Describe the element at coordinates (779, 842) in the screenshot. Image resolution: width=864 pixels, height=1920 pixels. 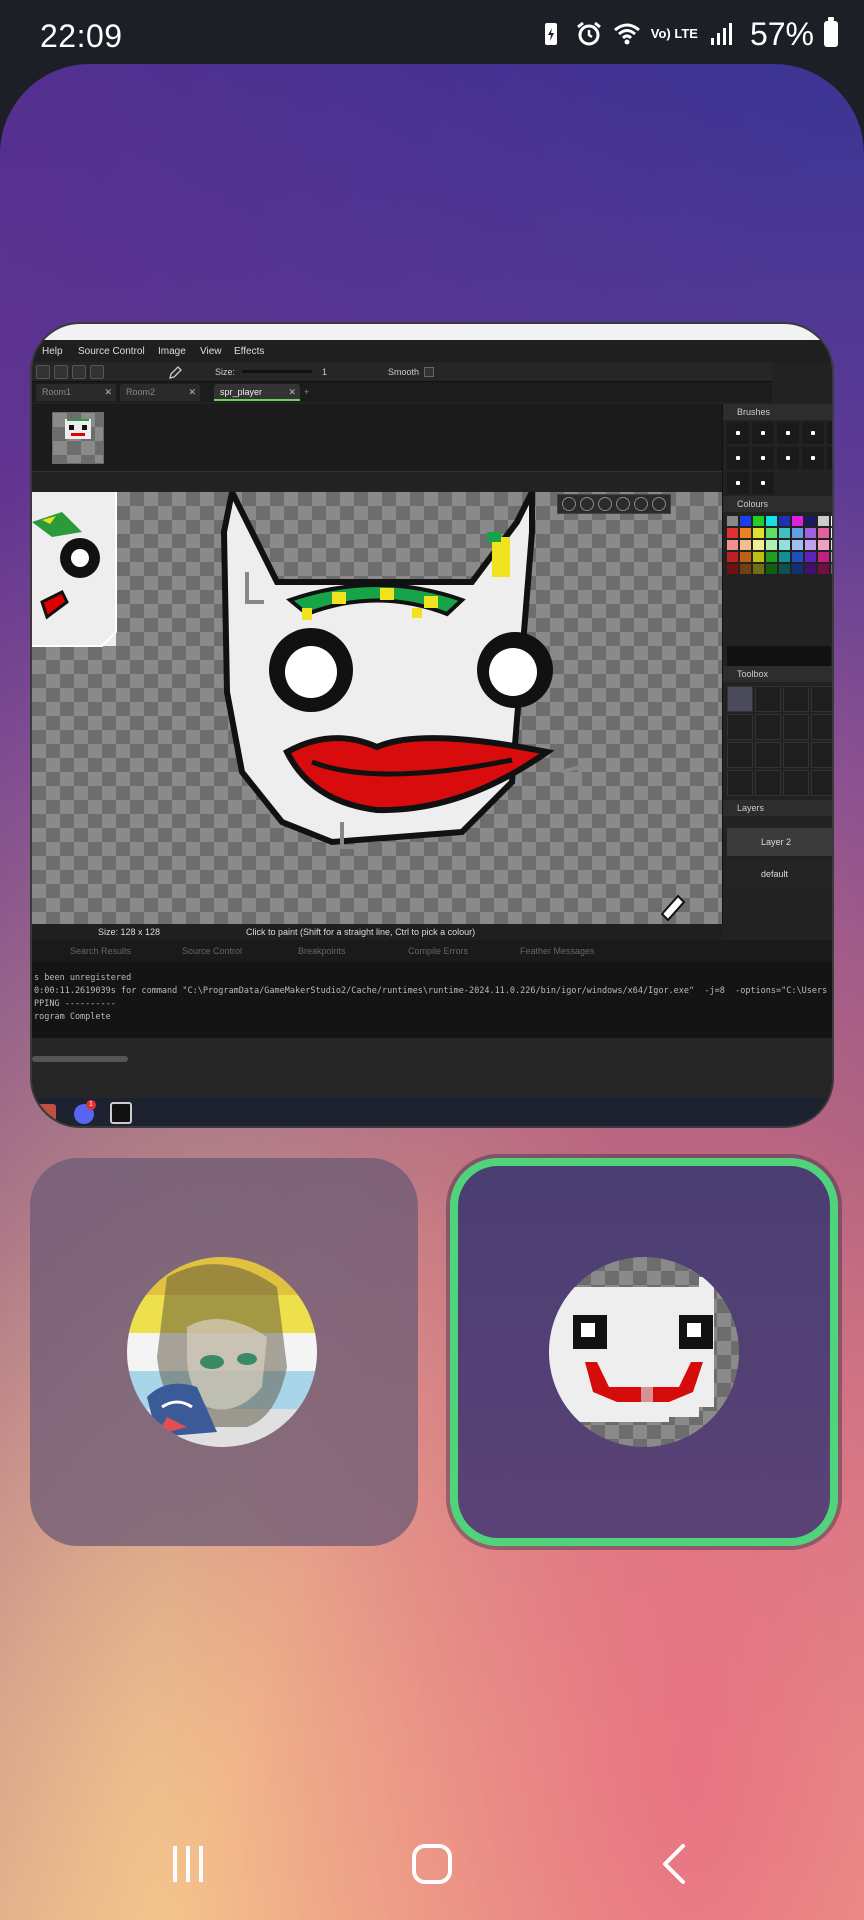
I see `layer-row: Layer 2` at that location.